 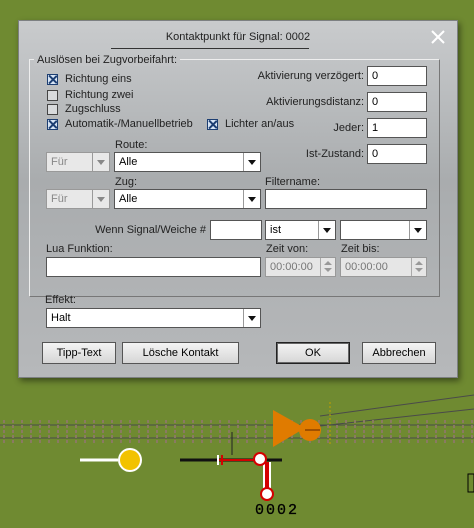 What do you see at coordinates (287, 249) in the screenshot?
I see `zeit-von-label: Zeit von:` at bounding box center [287, 249].